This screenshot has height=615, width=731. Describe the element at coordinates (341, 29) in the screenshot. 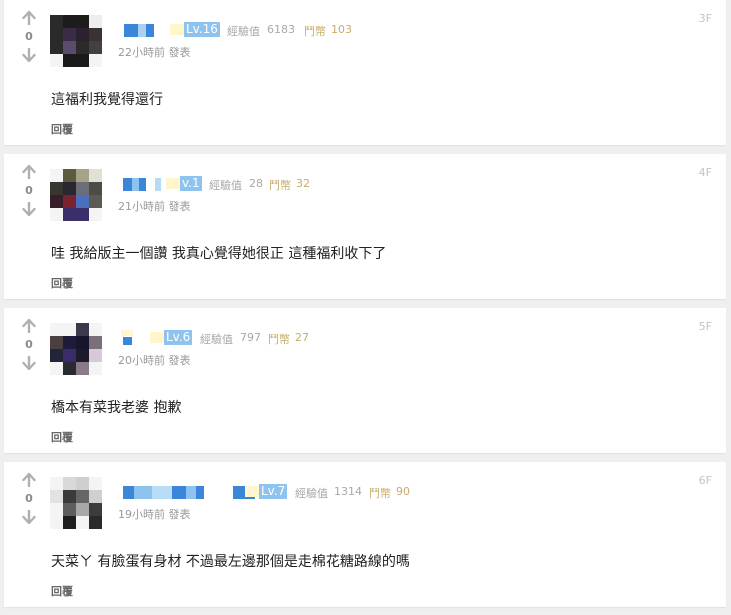

I see `coin-value: 103` at that location.